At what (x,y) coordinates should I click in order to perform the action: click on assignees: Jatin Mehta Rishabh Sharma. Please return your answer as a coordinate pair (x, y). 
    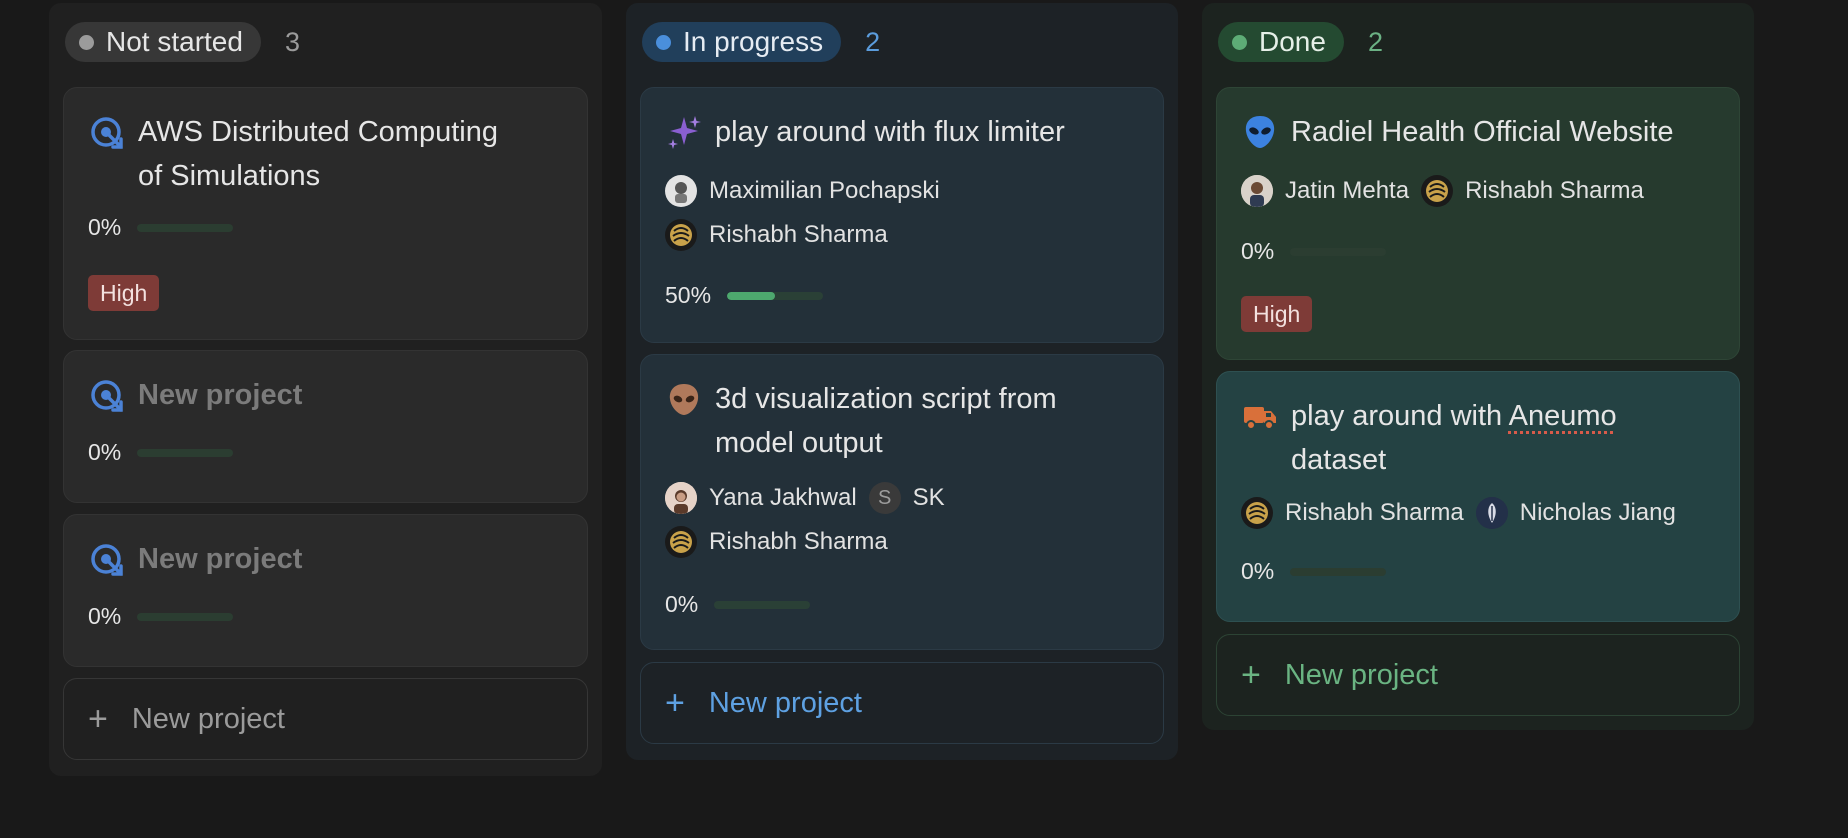
    Looking at the image, I should click on (1442, 191).